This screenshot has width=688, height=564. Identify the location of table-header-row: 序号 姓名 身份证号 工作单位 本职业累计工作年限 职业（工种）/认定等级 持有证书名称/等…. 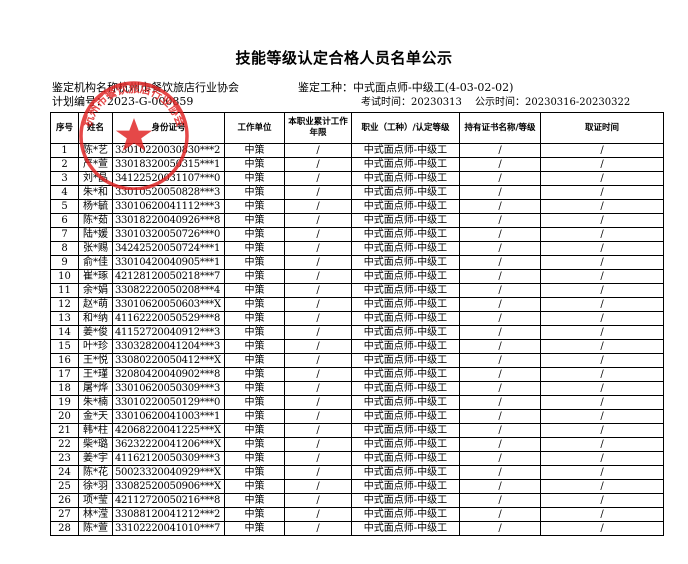
(357, 128).